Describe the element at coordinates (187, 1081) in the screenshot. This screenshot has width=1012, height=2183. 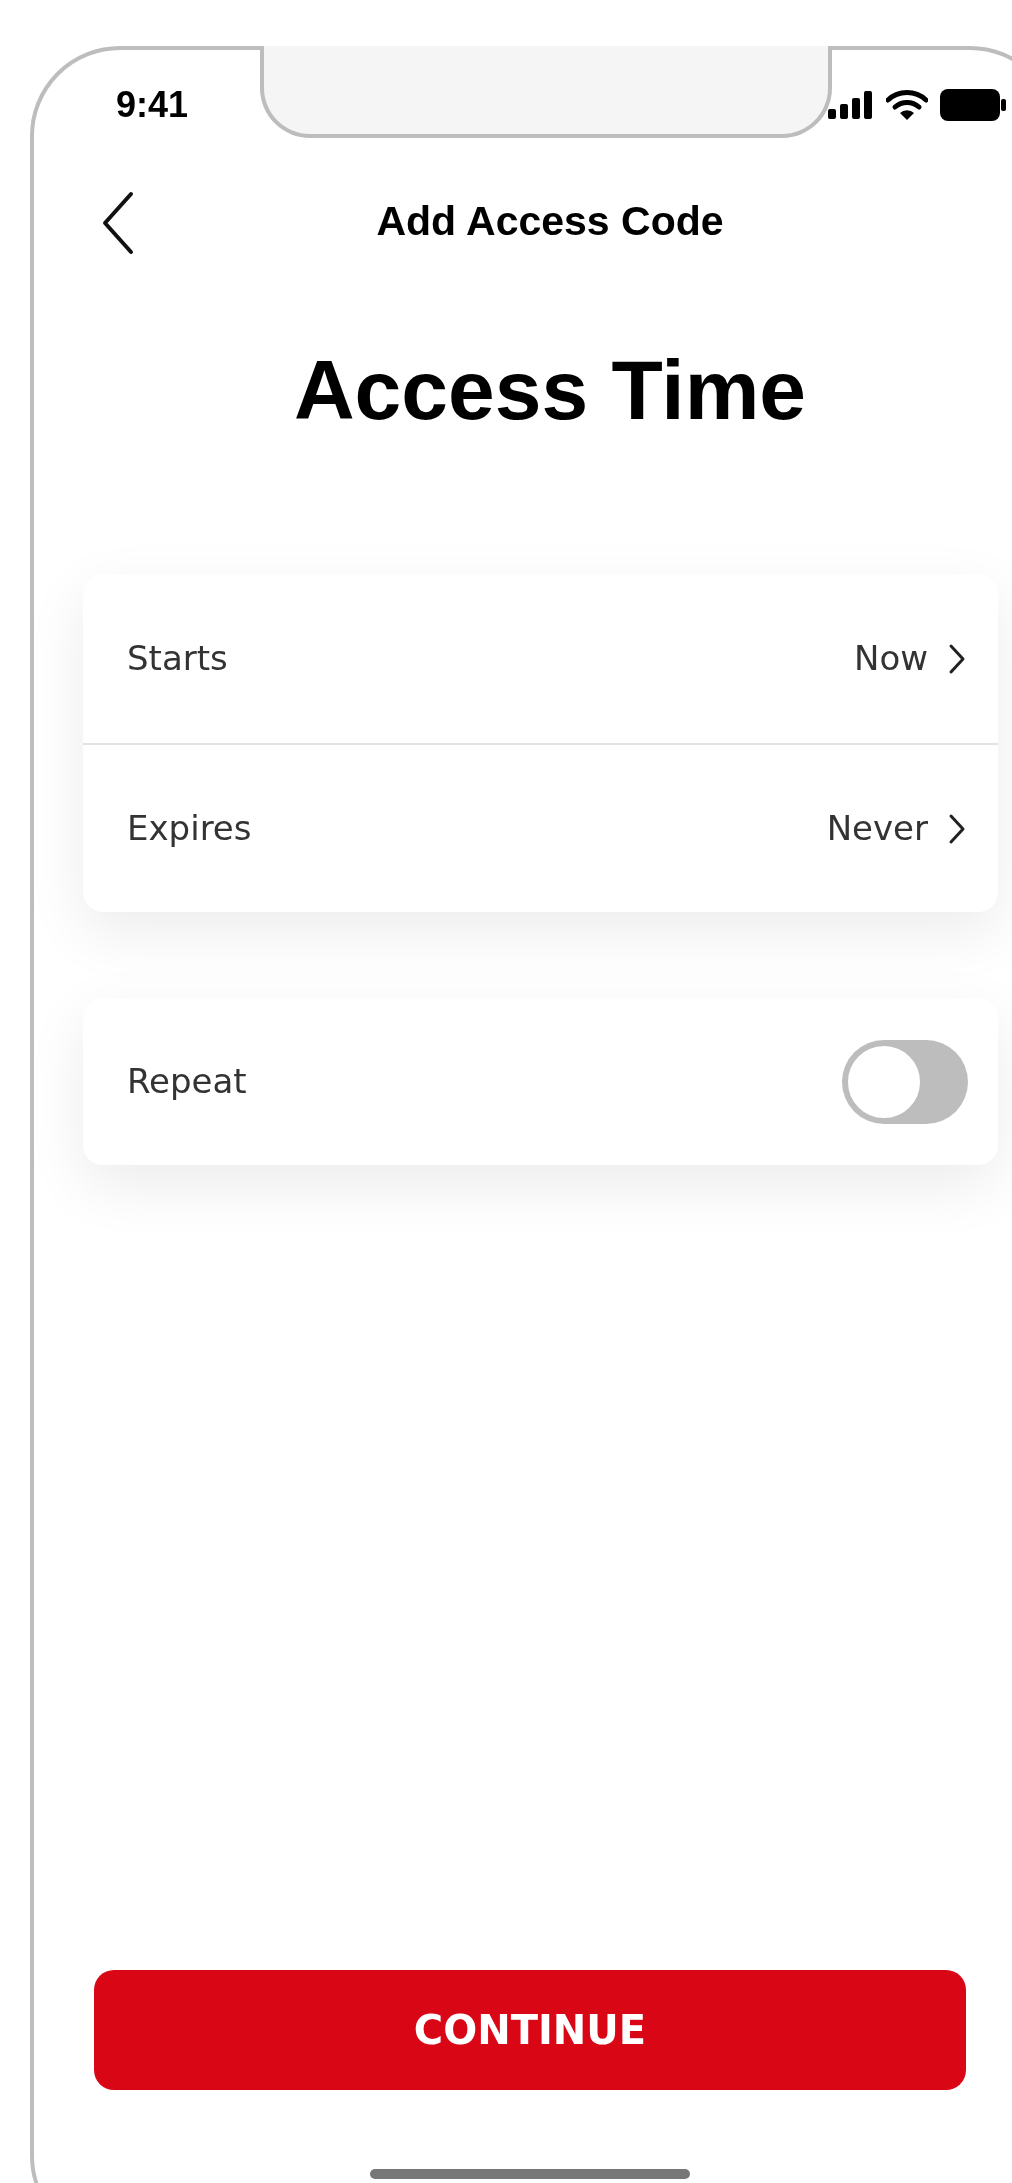
I see `repeat-label: Repeat` at that location.